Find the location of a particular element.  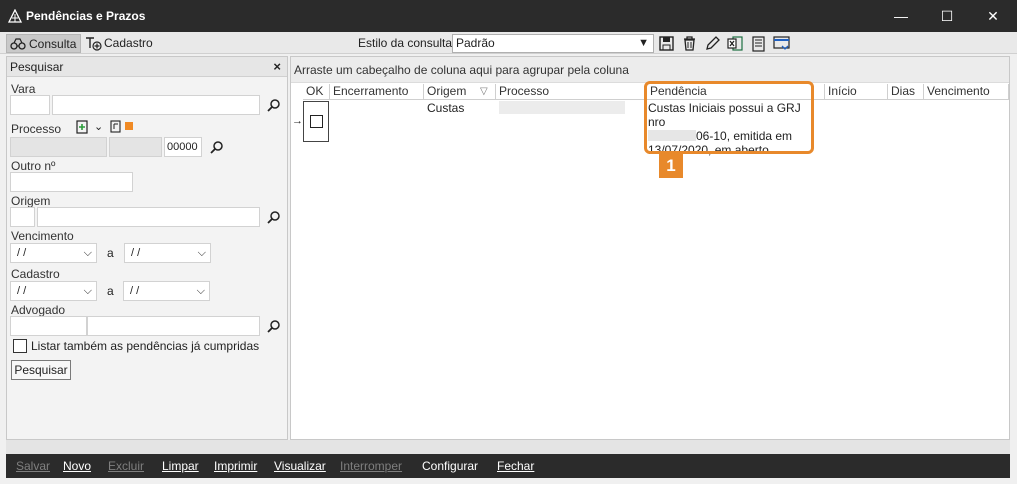

tab-consulta-label: Consulta is located at coordinates (53, 44).